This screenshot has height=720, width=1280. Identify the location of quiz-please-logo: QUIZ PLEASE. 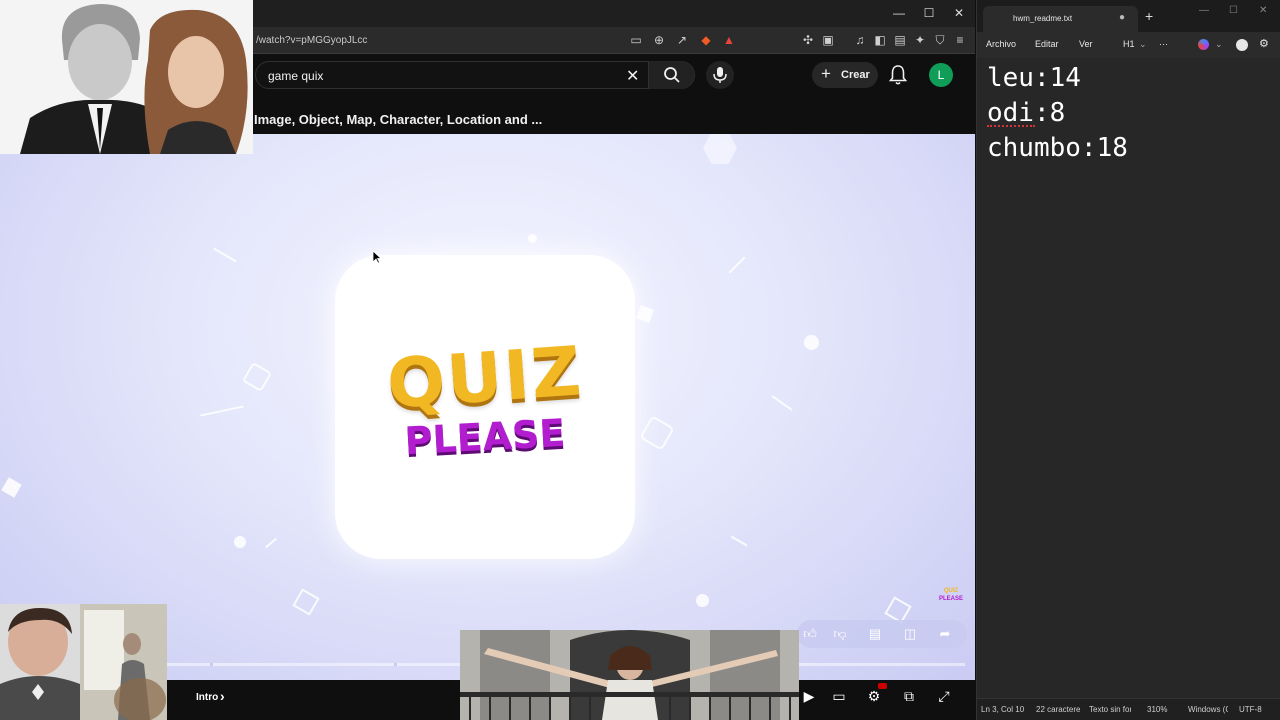
(485, 407).